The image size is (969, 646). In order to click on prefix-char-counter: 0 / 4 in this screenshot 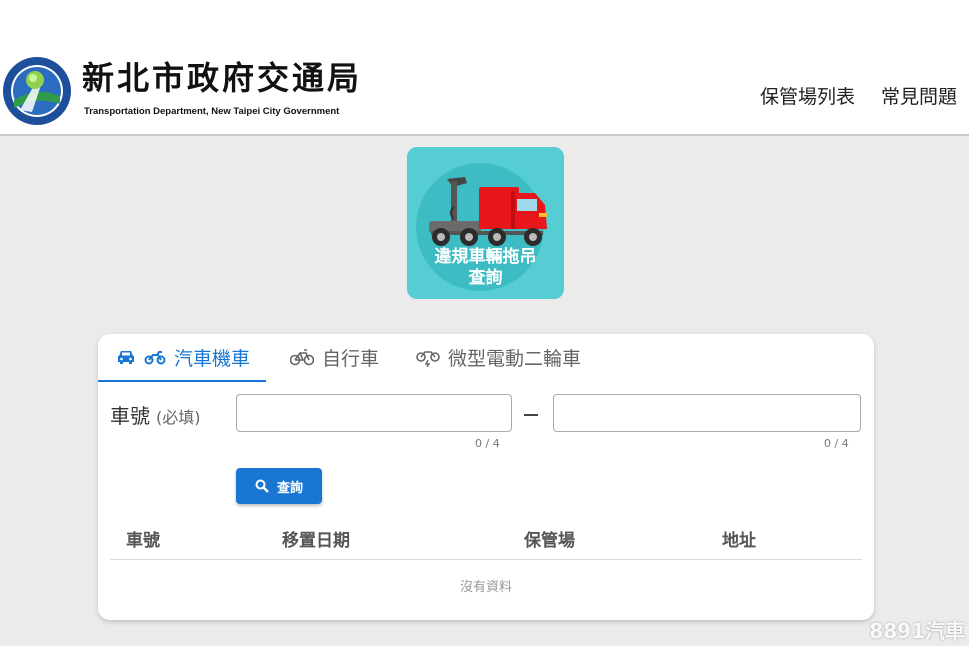, I will do `click(487, 443)`.